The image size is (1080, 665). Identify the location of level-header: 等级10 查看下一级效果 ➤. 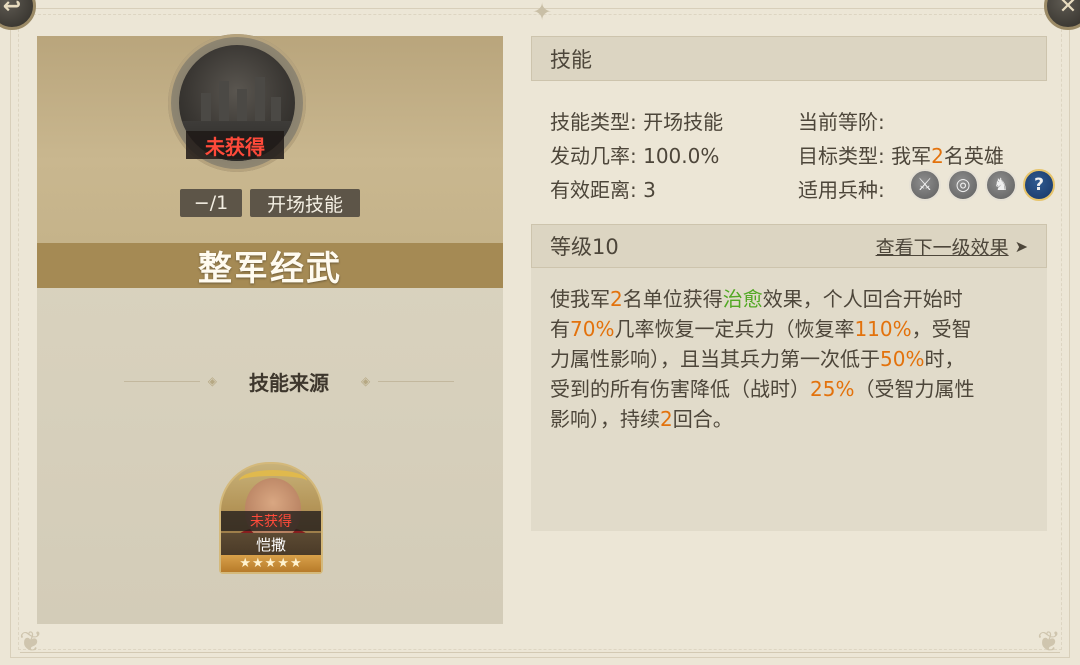
(789, 246).